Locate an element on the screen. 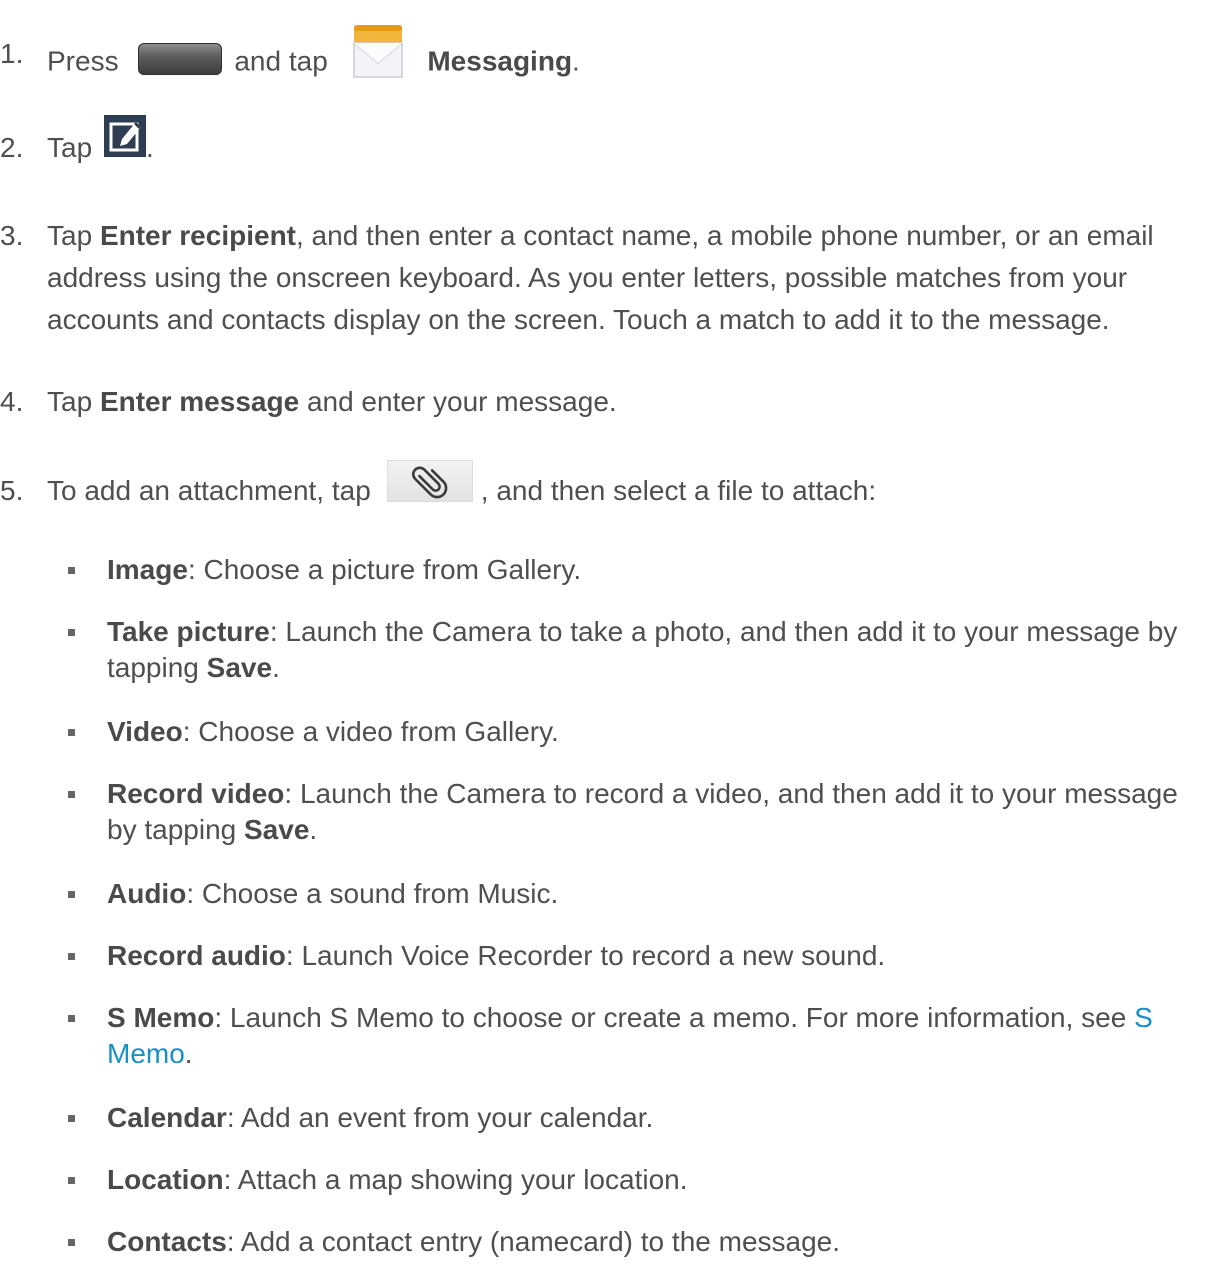 The image size is (1215, 1265). step-text: , and then select a file to attach: is located at coordinates (678, 490).